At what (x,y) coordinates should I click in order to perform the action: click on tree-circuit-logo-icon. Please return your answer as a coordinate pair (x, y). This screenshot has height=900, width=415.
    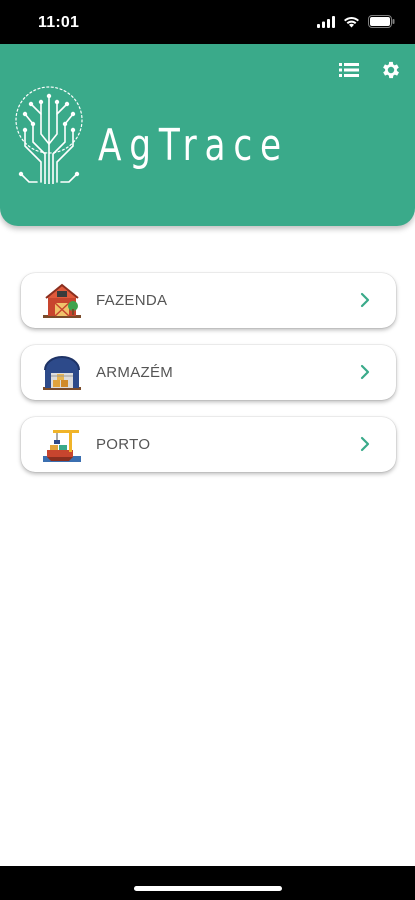
    Looking at the image, I should click on (49, 135).